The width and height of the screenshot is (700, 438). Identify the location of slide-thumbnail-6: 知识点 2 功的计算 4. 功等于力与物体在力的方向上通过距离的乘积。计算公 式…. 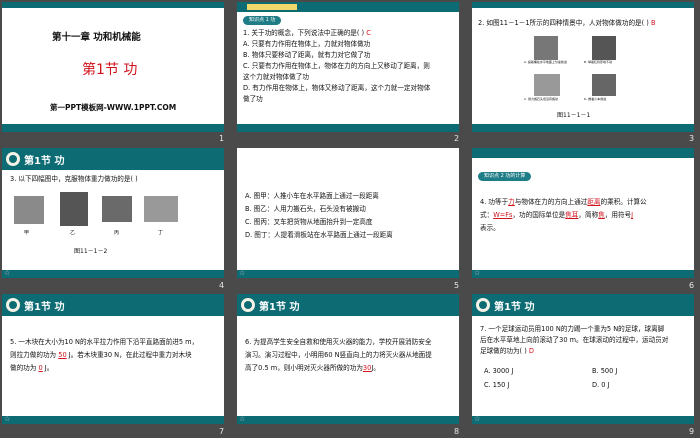
(583, 213).